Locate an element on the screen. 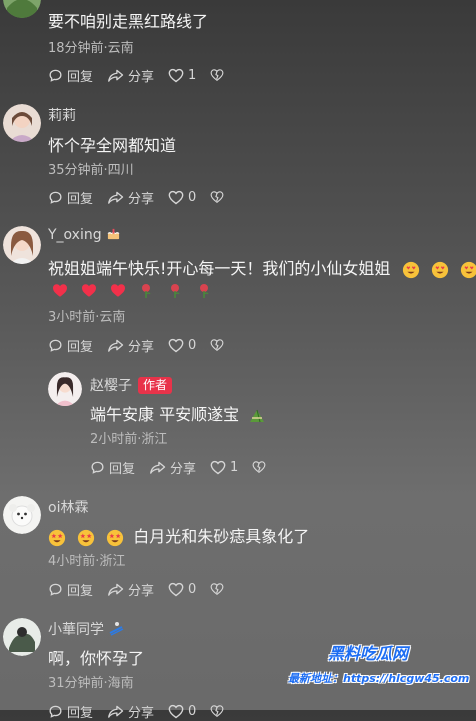  username: oi林霖 is located at coordinates (68, 507).